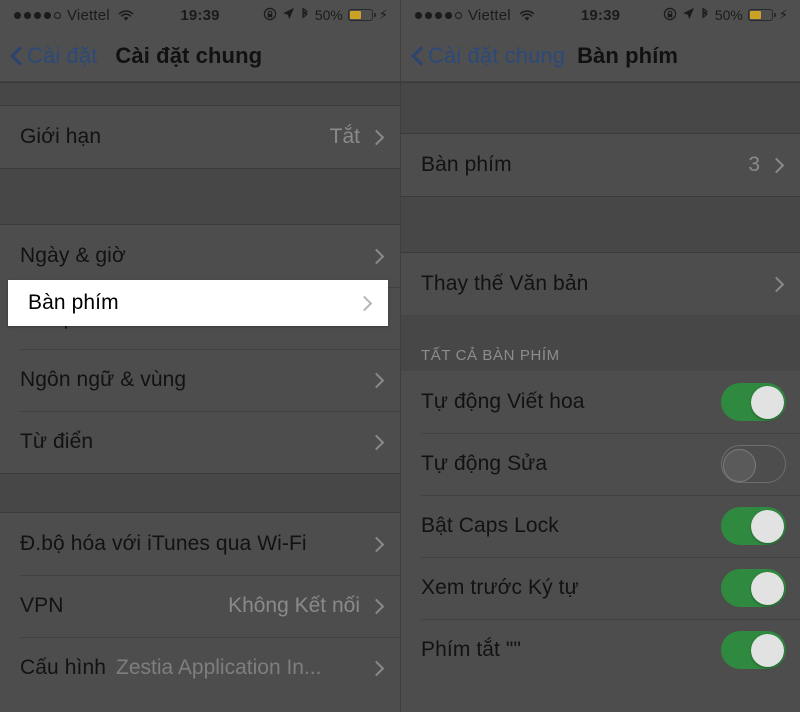 The height and width of the screenshot is (712, 800). I want to click on row-label: Cấu hình, so click(63, 667).